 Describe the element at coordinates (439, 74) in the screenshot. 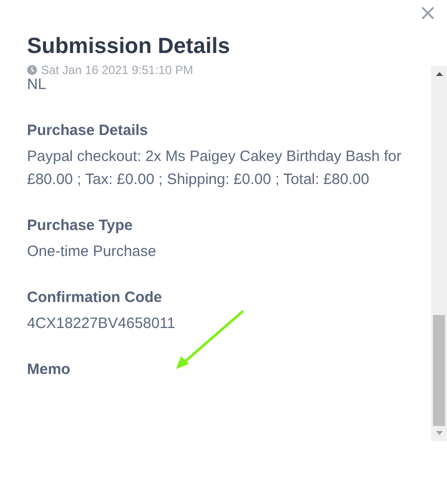

I see `scroll-up-icon` at that location.